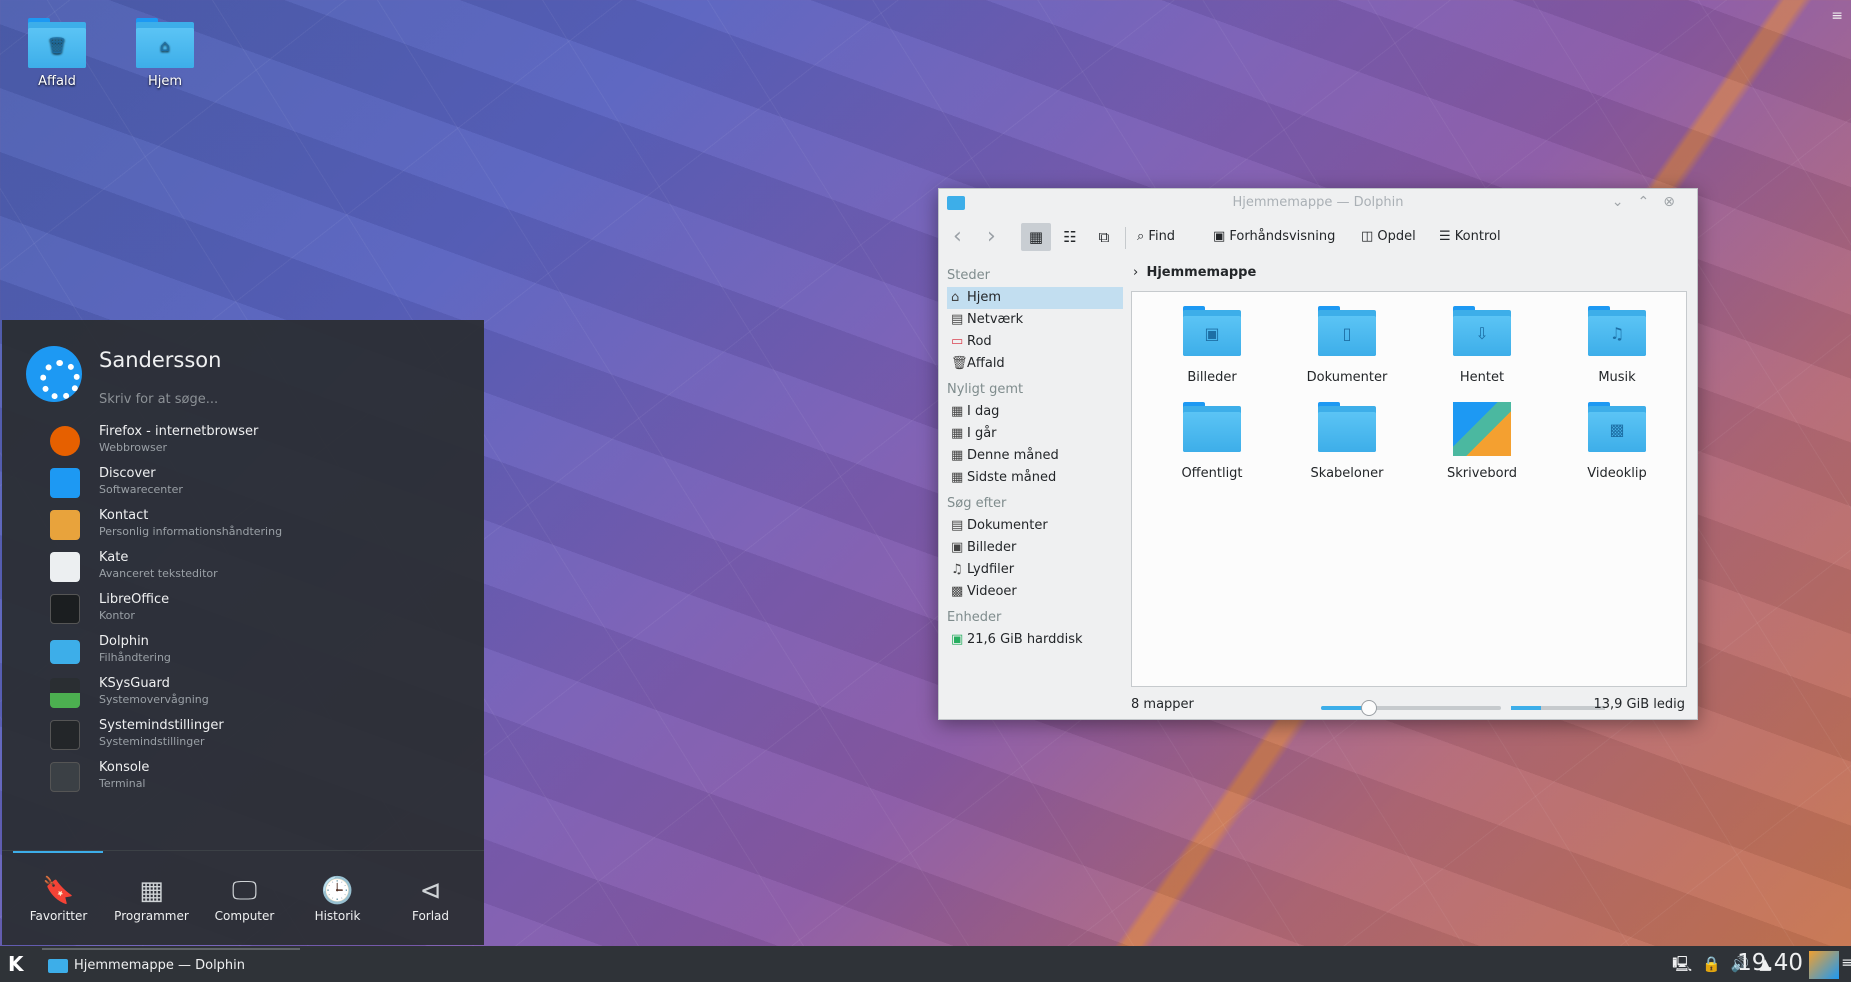  What do you see at coordinates (337, 891) in the screenshot?
I see `clock-icon: 🕒` at bounding box center [337, 891].